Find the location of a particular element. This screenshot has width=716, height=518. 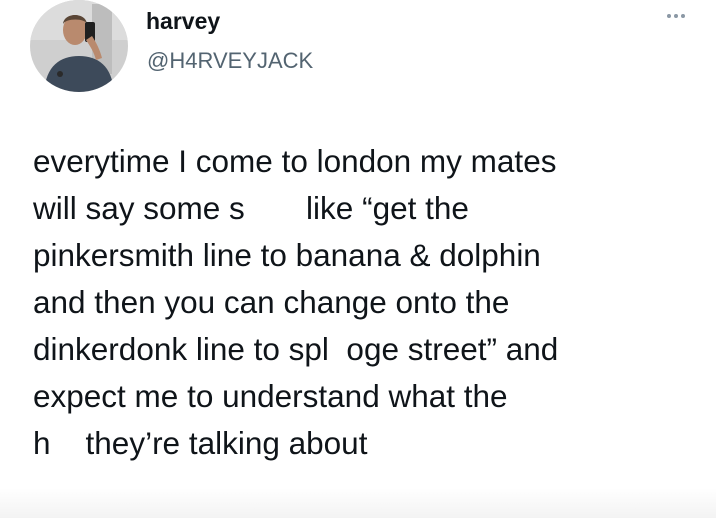

more-options-button is located at coordinates (676, 16).